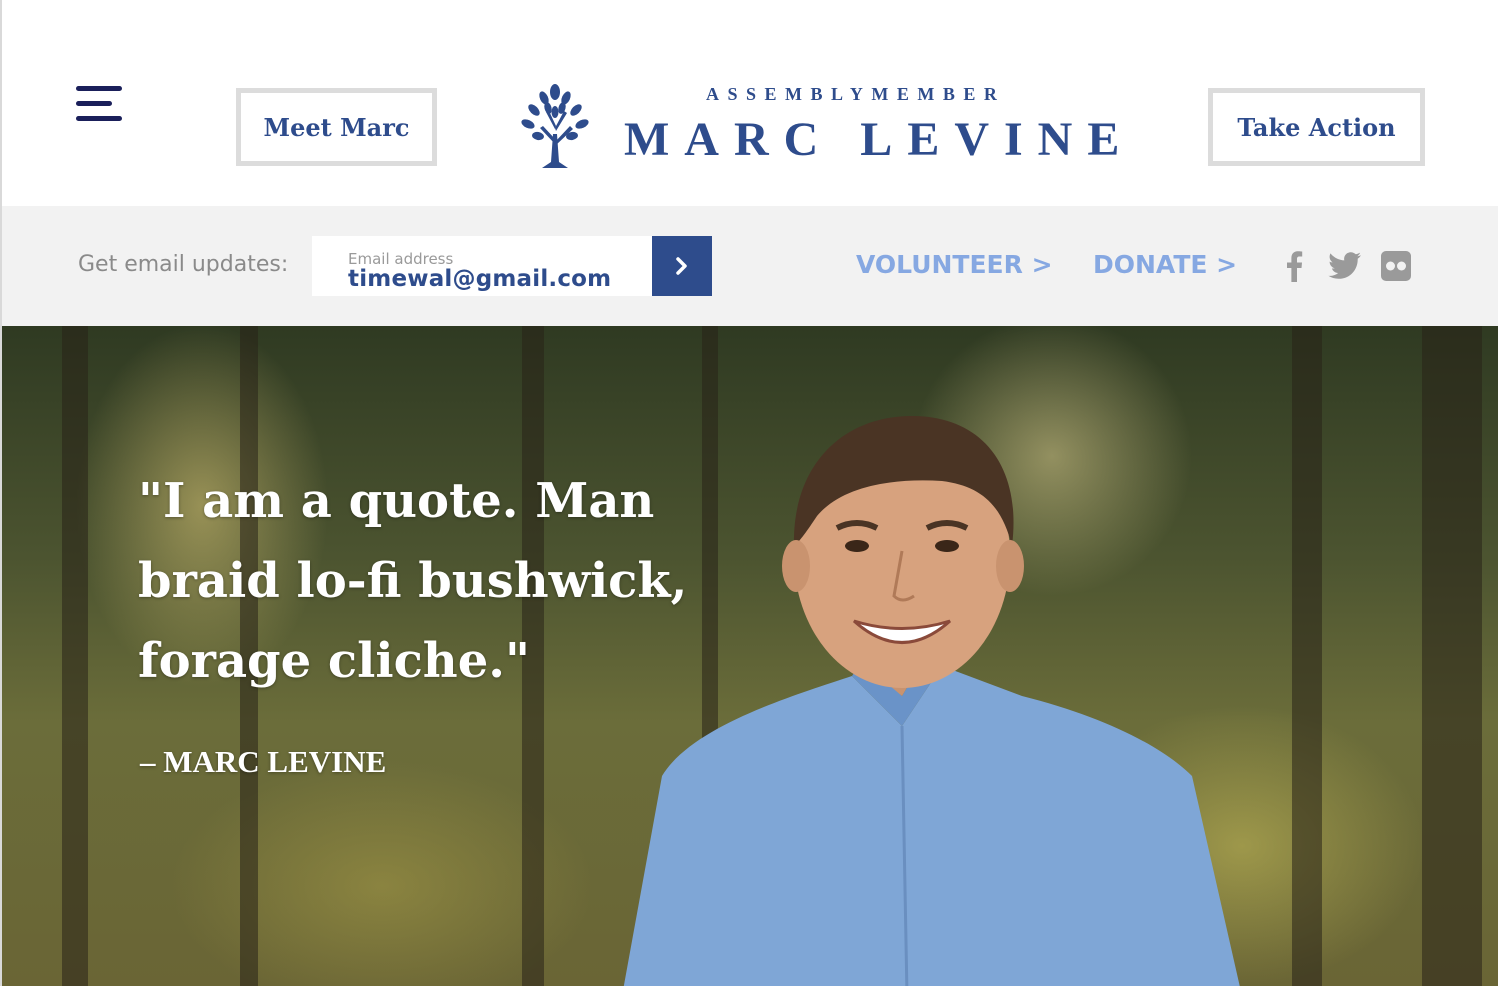 The image size is (1498, 986). I want to click on quote-attribution: – MARC LEVINE, so click(263, 761).